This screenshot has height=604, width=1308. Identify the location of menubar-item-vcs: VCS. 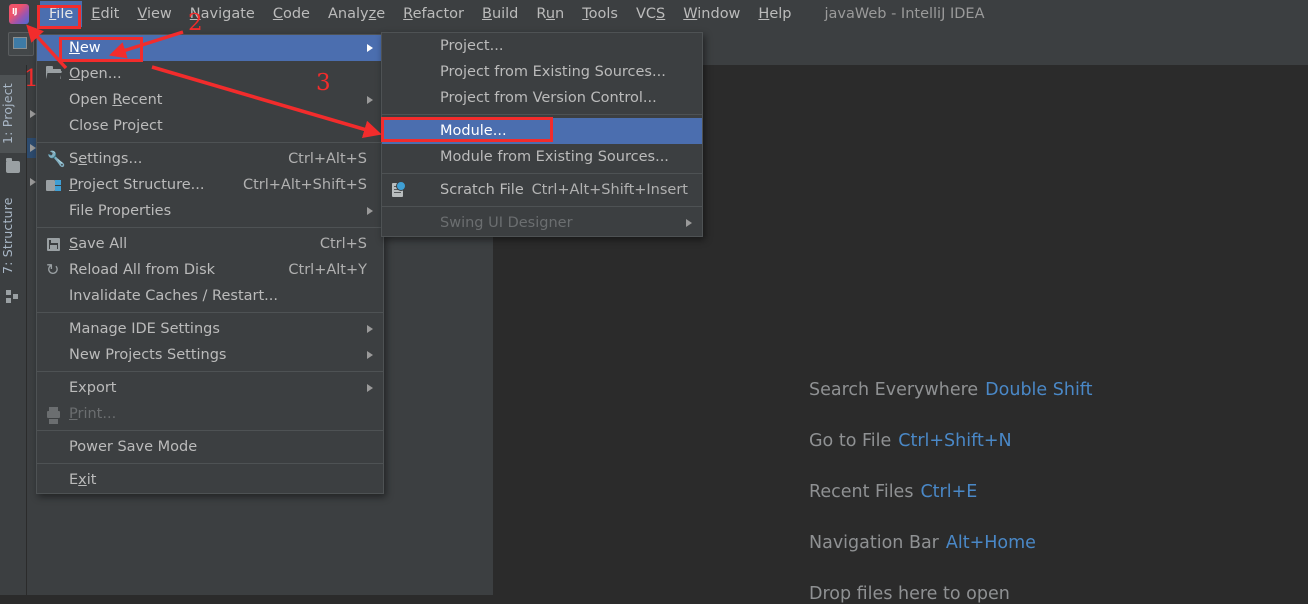
(650, 14).